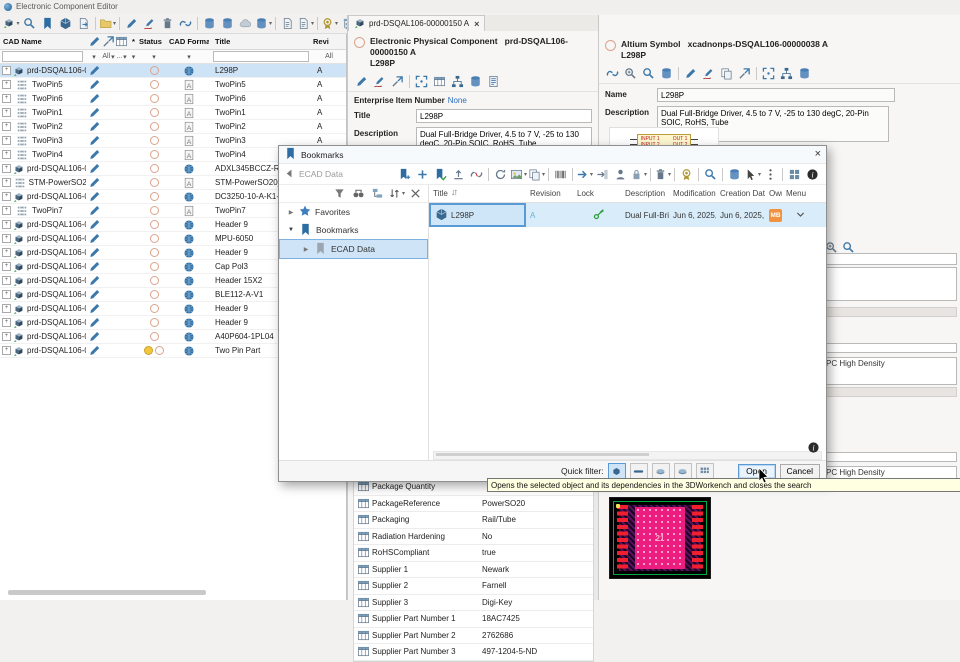 Image resolution: width=960 pixels, height=662 pixels. Describe the element at coordinates (473, 652) in the screenshot. I see `property-row: Supplier Part Number 3 497-1204-5-ND` at that location.